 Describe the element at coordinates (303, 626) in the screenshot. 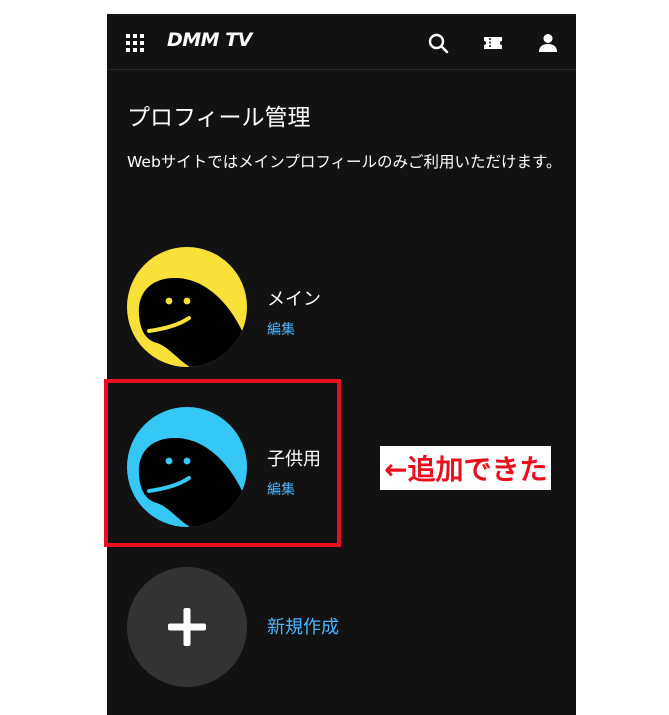

I see `new-profile-label: 新規作成` at that location.